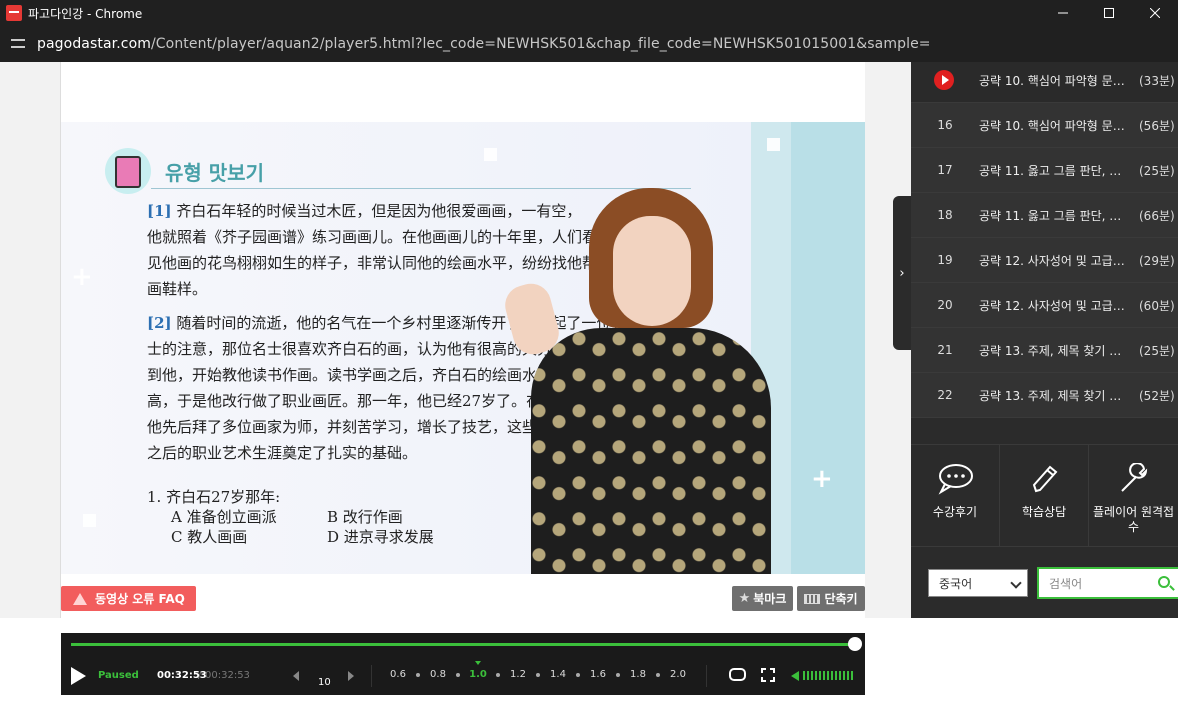 This screenshot has height=719, width=1178. I want to click on lecture-row-current: 공략 10. 핵심어 파악형 문… (33분), so click(1044, 82).